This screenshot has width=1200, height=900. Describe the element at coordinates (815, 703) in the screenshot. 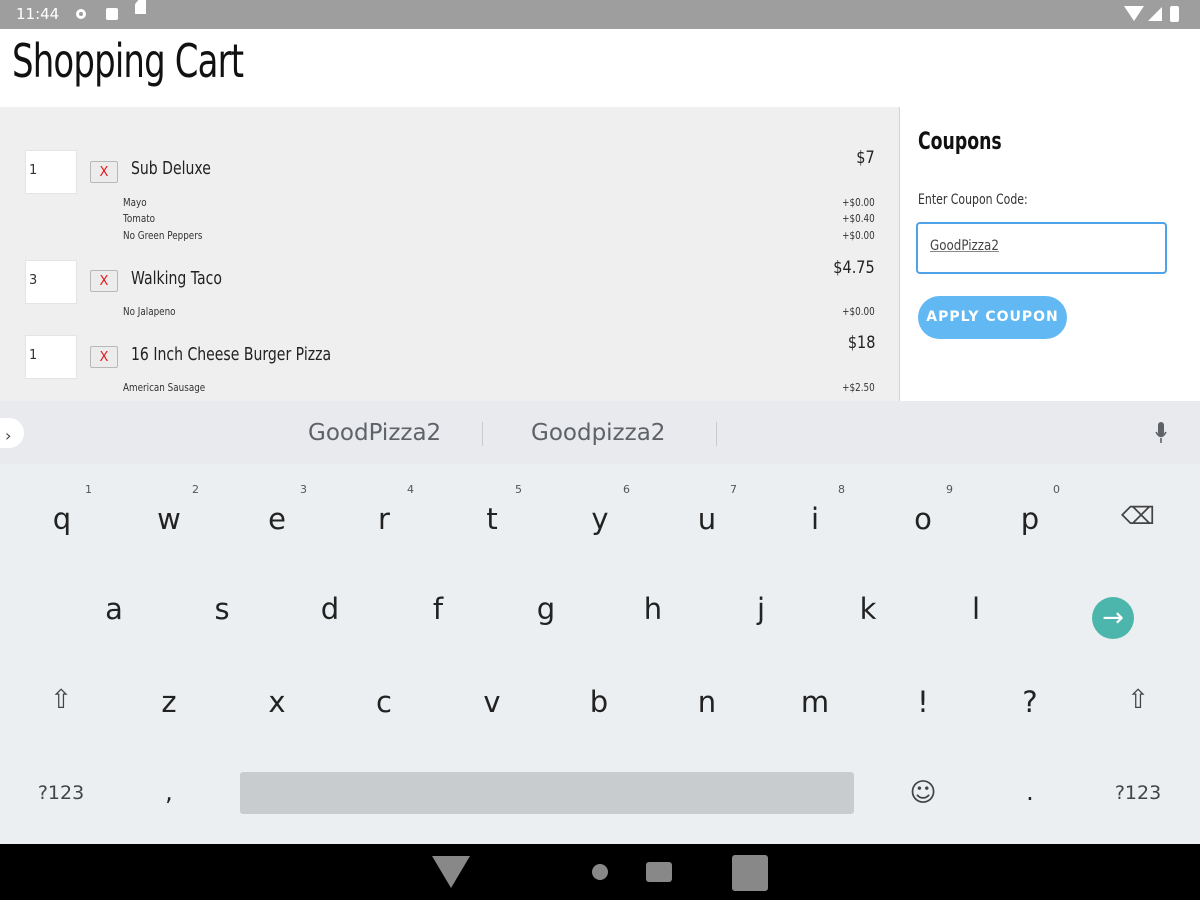

I see `key-m: m` at that location.